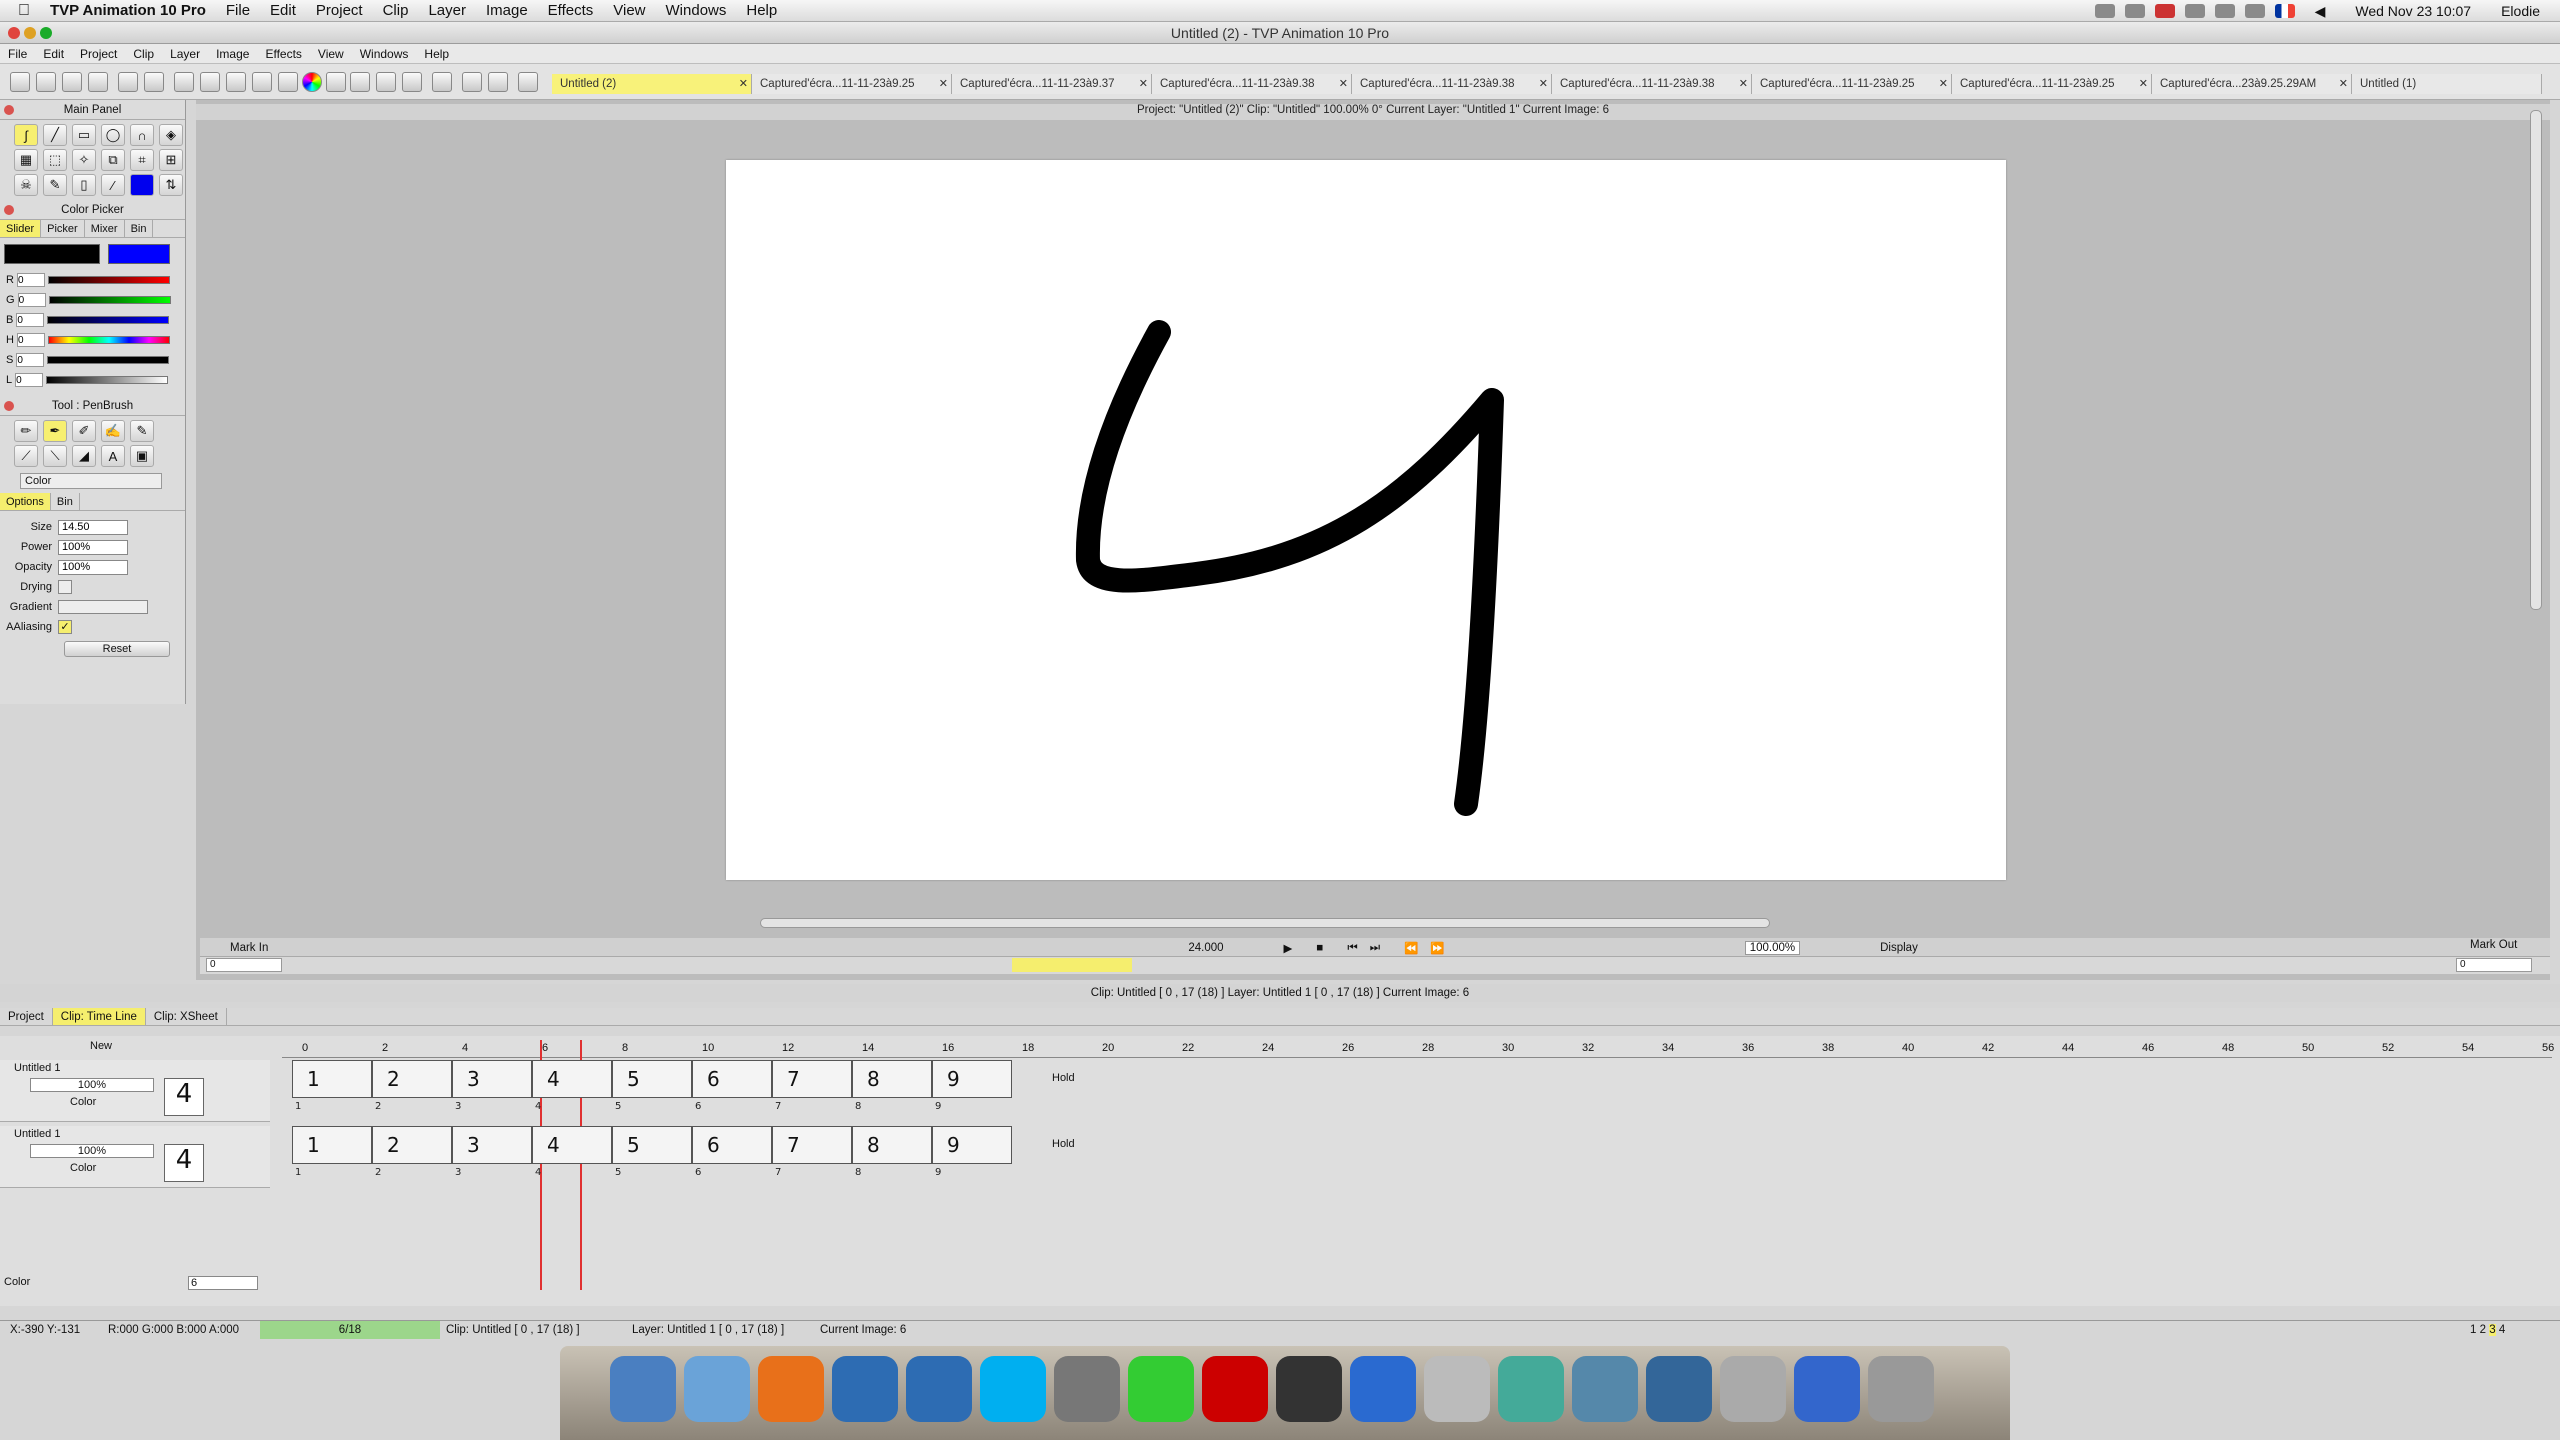 The height and width of the screenshot is (1440, 2560). I want to click on rectangle-icon: ▭, so click(84, 135).